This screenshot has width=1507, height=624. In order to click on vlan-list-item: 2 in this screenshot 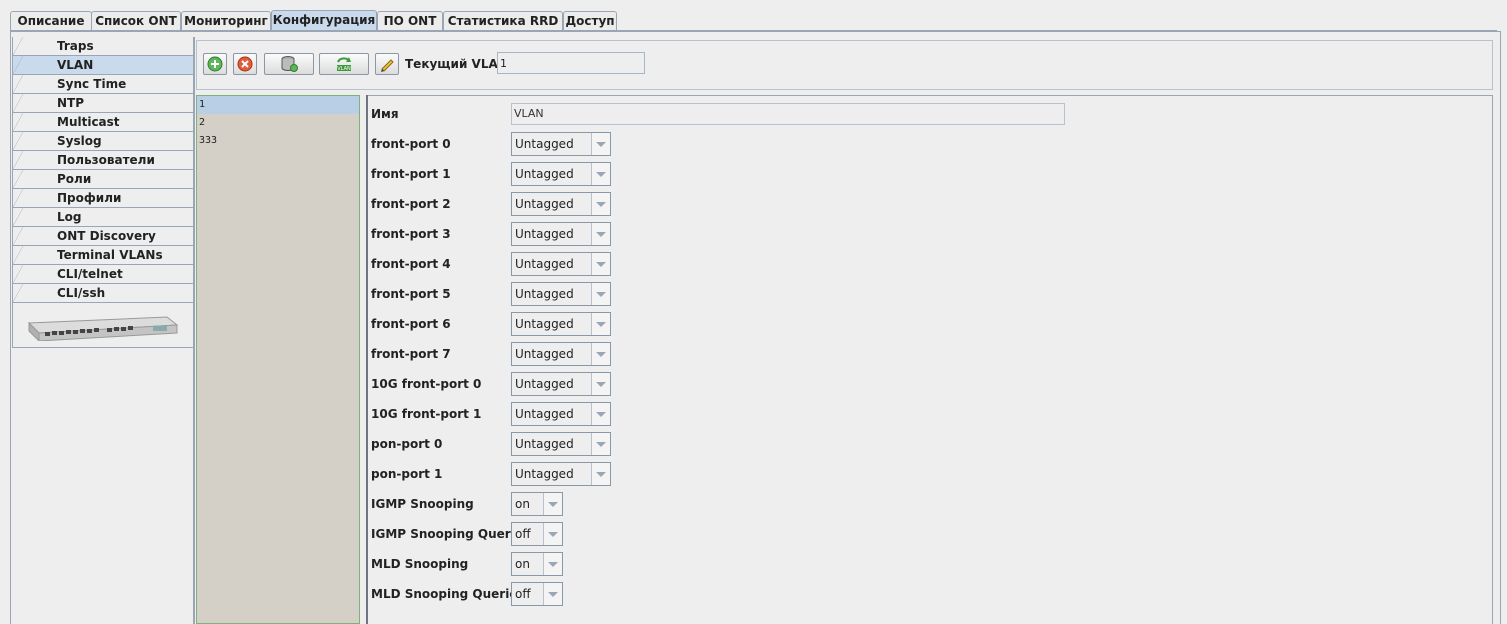, I will do `click(278, 123)`.